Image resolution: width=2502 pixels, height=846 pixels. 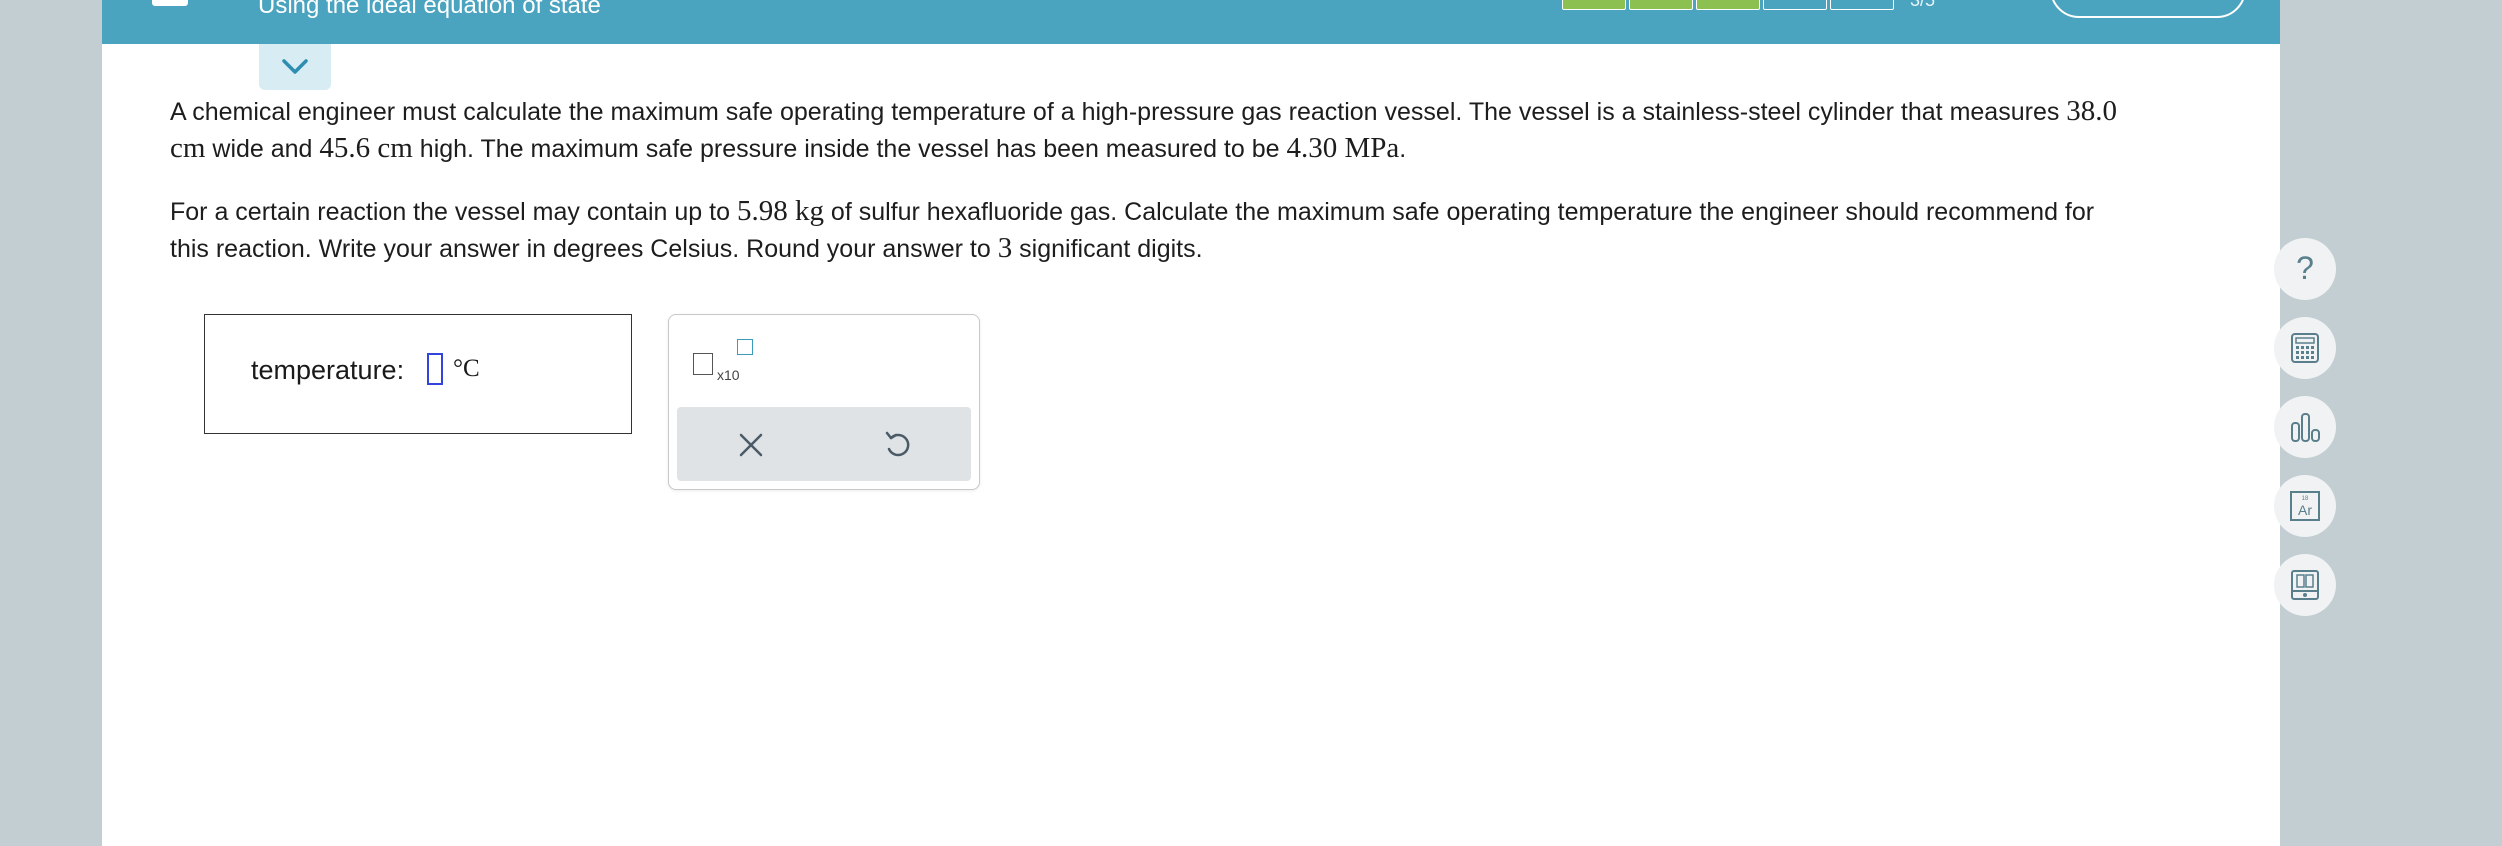 I want to click on clear-button, so click(x=751, y=445).